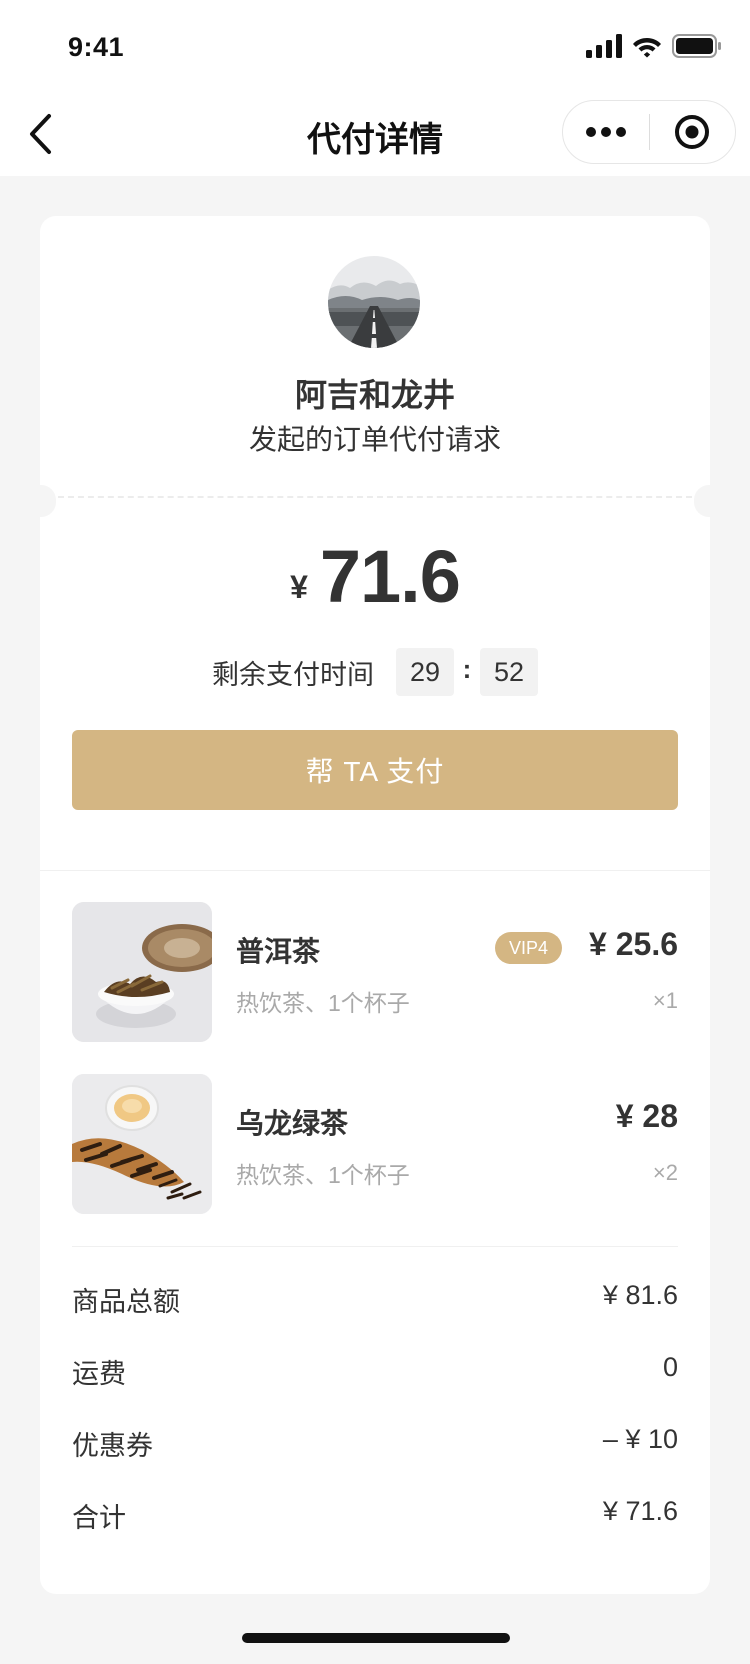 Image resolution: width=750 pixels, height=1664 pixels. What do you see at coordinates (375, 497) in the screenshot?
I see `dashed-divider` at bounding box center [375, 497].